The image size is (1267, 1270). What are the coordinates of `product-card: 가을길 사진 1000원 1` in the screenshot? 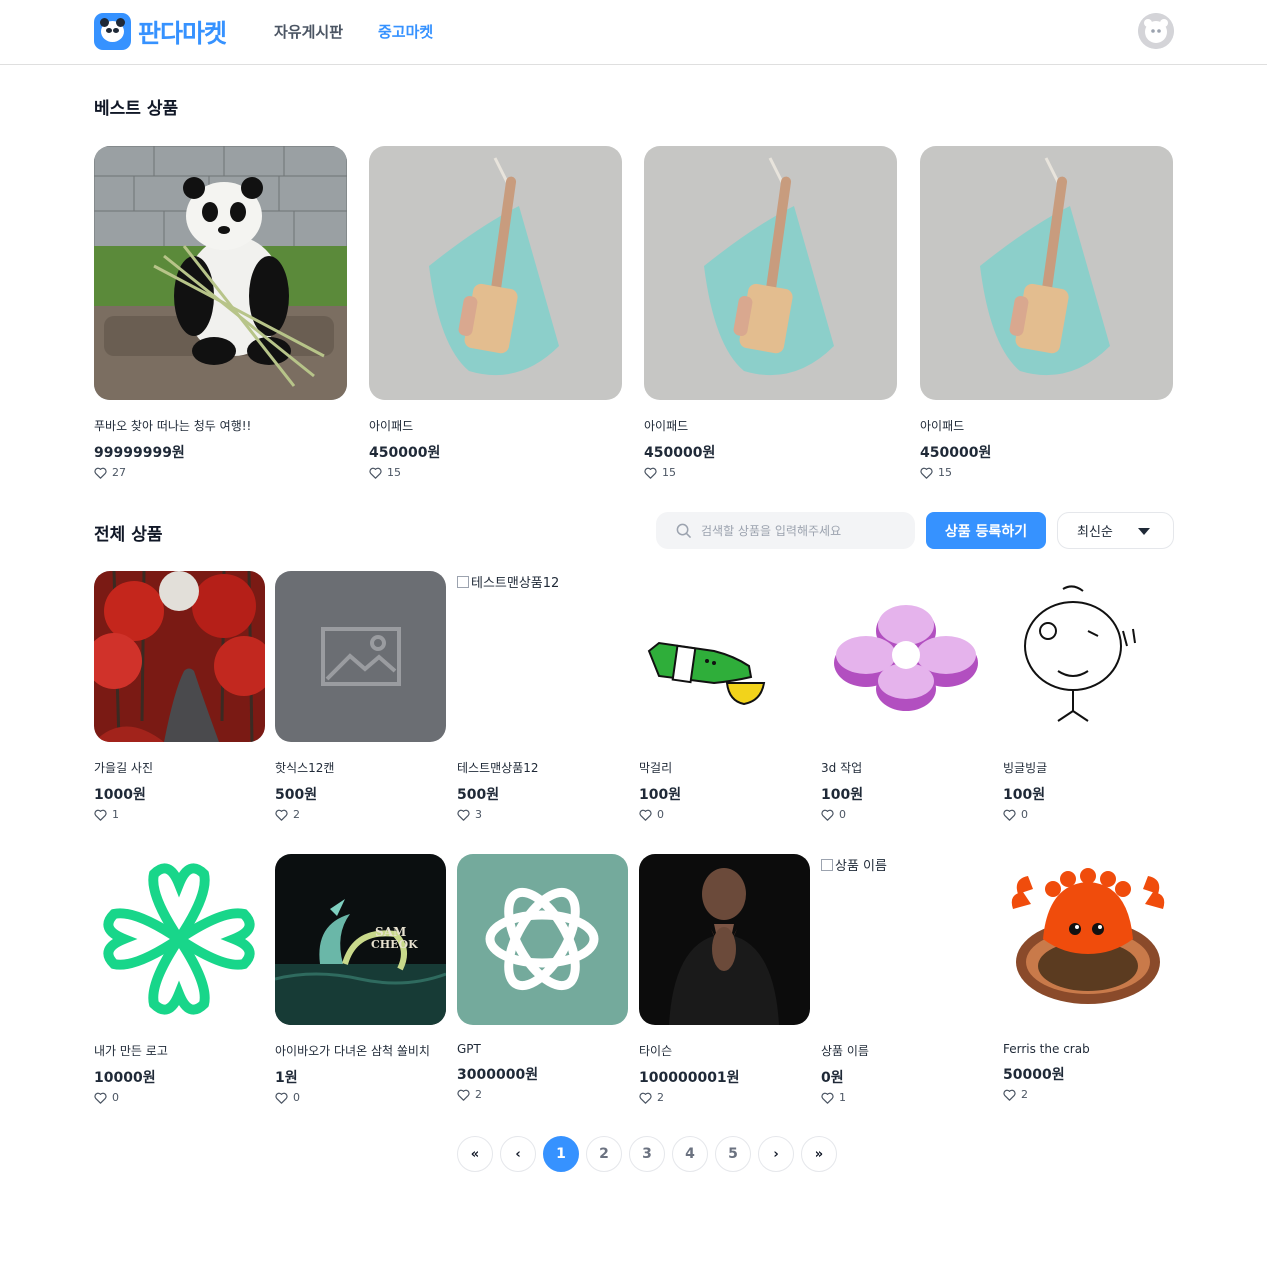 It's located at (179, 696).